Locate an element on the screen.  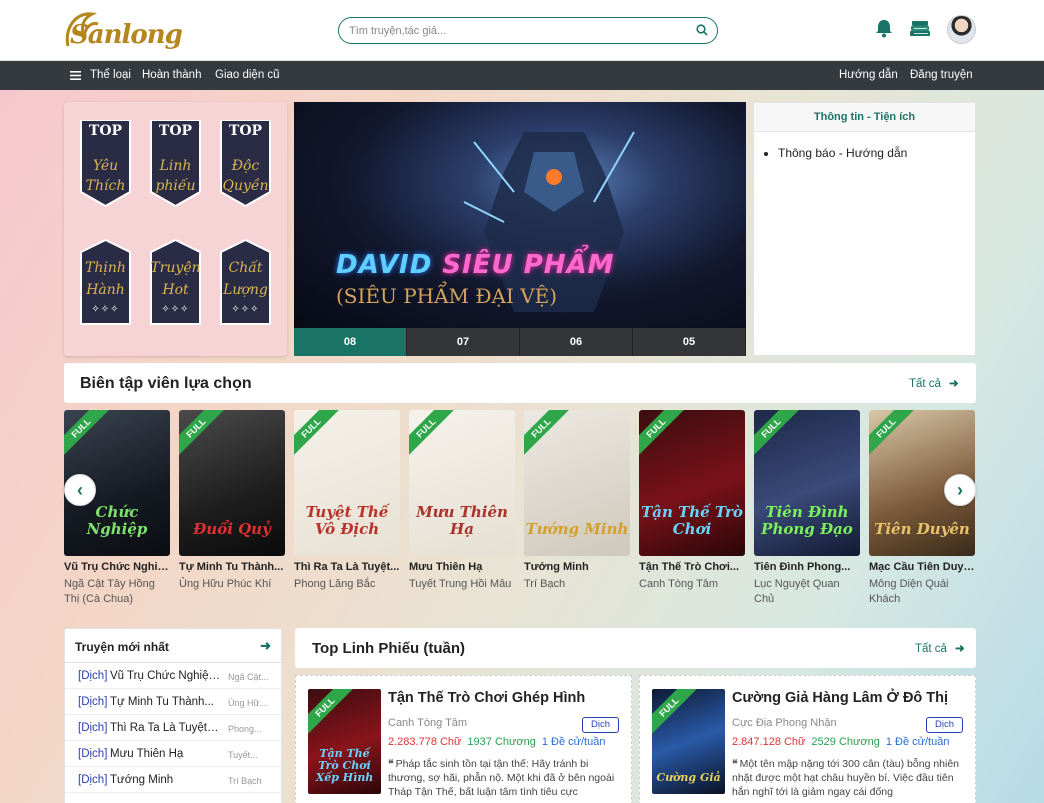
cover-art-text: Tiên Đình Phong Đạo is located at coordinates (807, 520).